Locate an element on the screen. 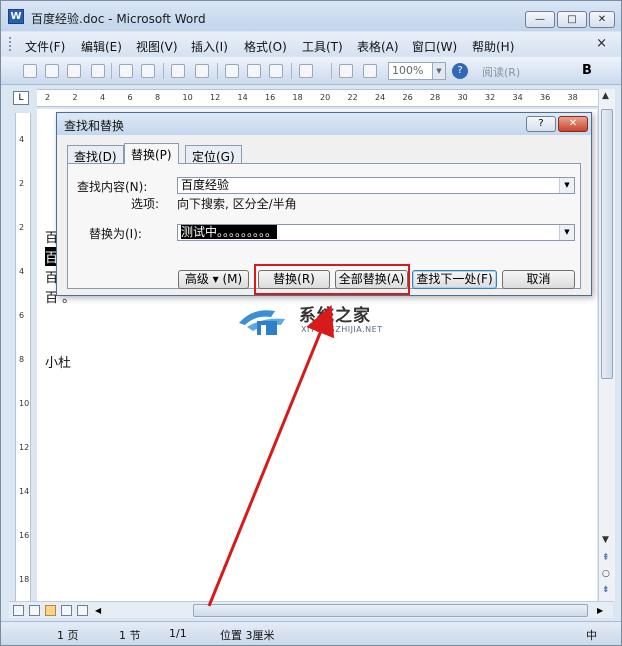 The image size is (622, 646). spelling-icon is located at coordinates (178, 71).